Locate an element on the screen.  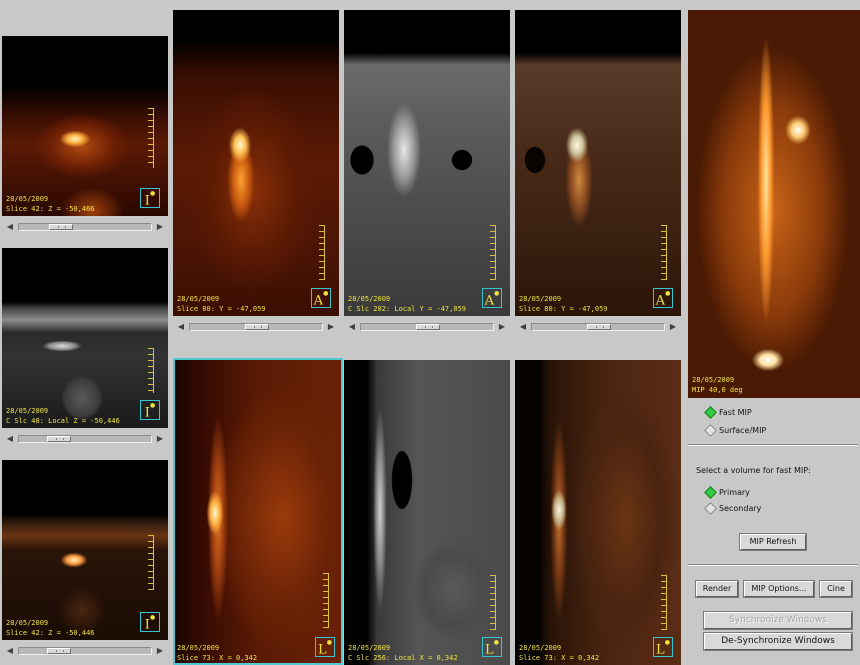
axial-ct-slice-scrollbar: ◀ ▶ is located at coordinates (85, 439).